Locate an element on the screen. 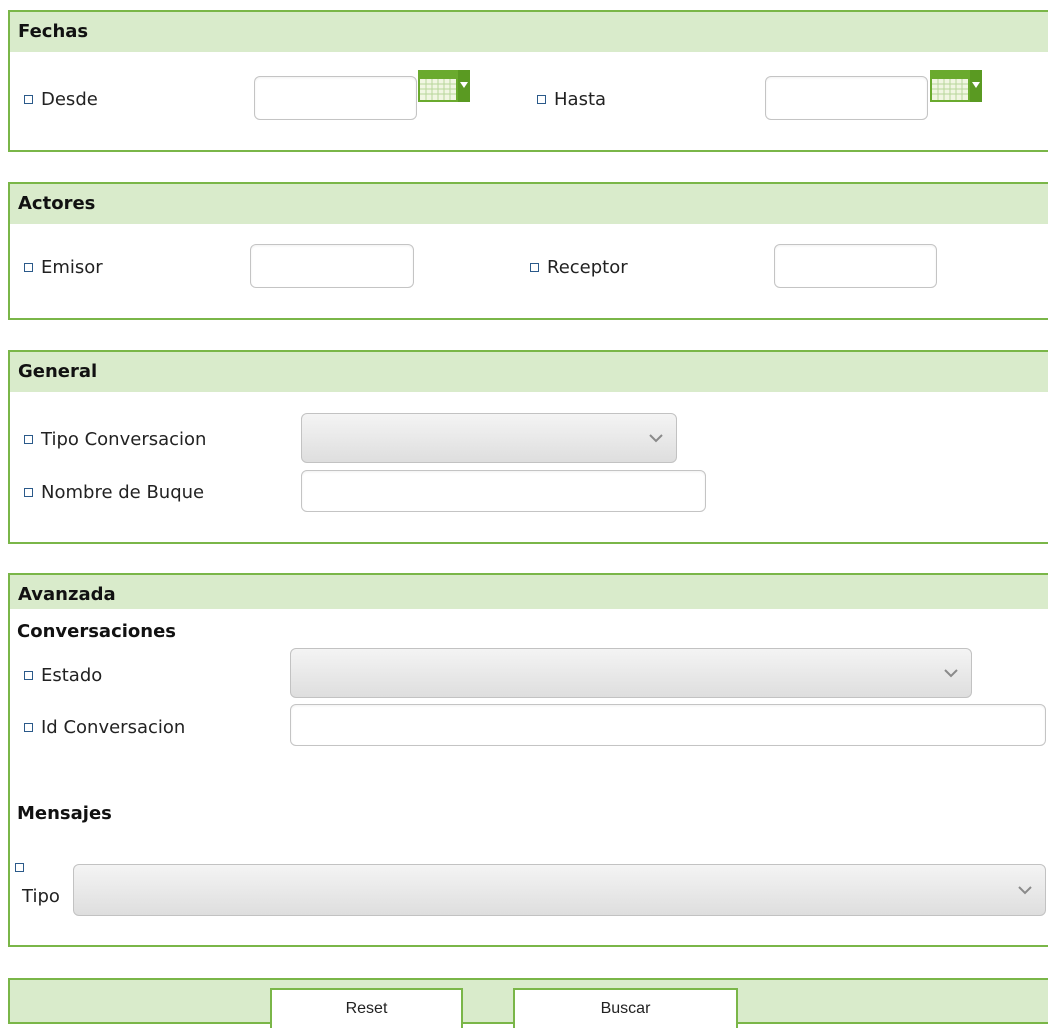 The image size is (1048, 1028). emisor-label: Emisor is located at coordinates (62, 267).